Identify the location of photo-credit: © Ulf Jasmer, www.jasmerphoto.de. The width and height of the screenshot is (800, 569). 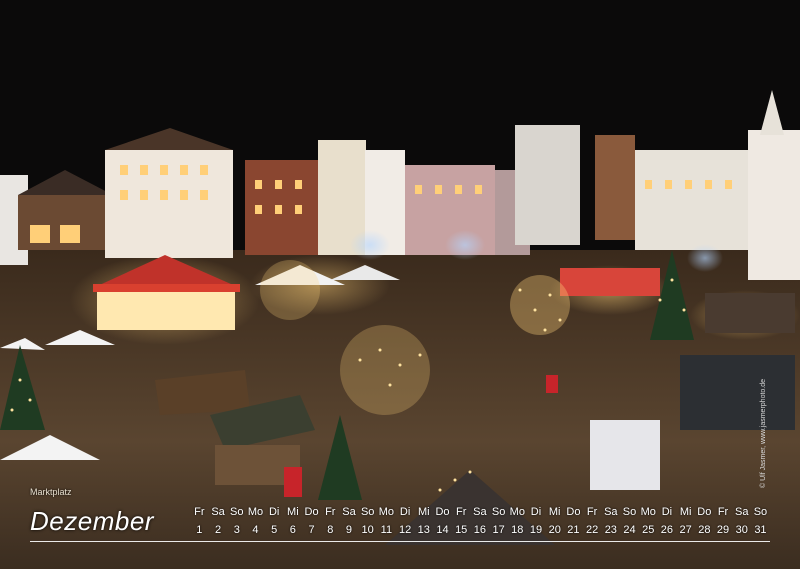
(763, 433).